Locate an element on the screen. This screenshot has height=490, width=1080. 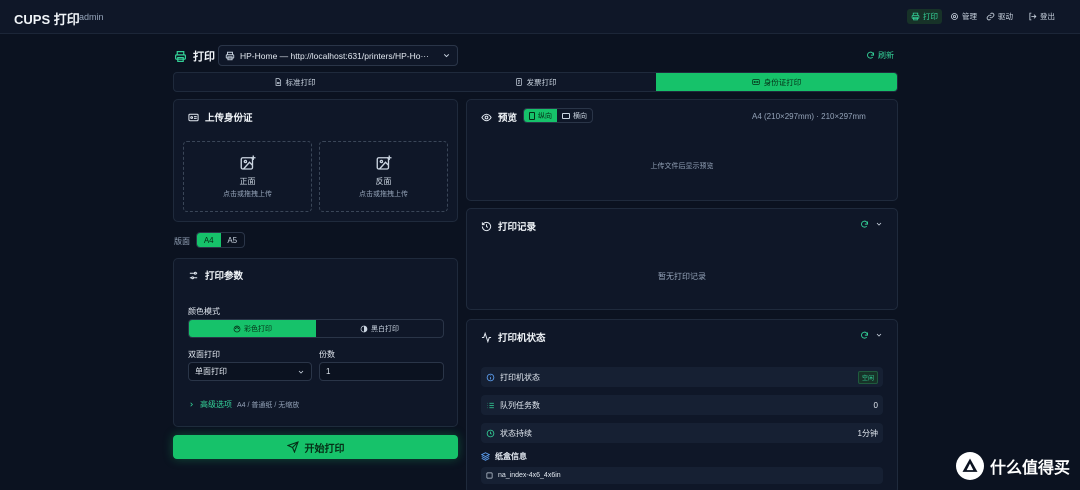
paper-size-label: 版面 is located at coordinates (182, 241).